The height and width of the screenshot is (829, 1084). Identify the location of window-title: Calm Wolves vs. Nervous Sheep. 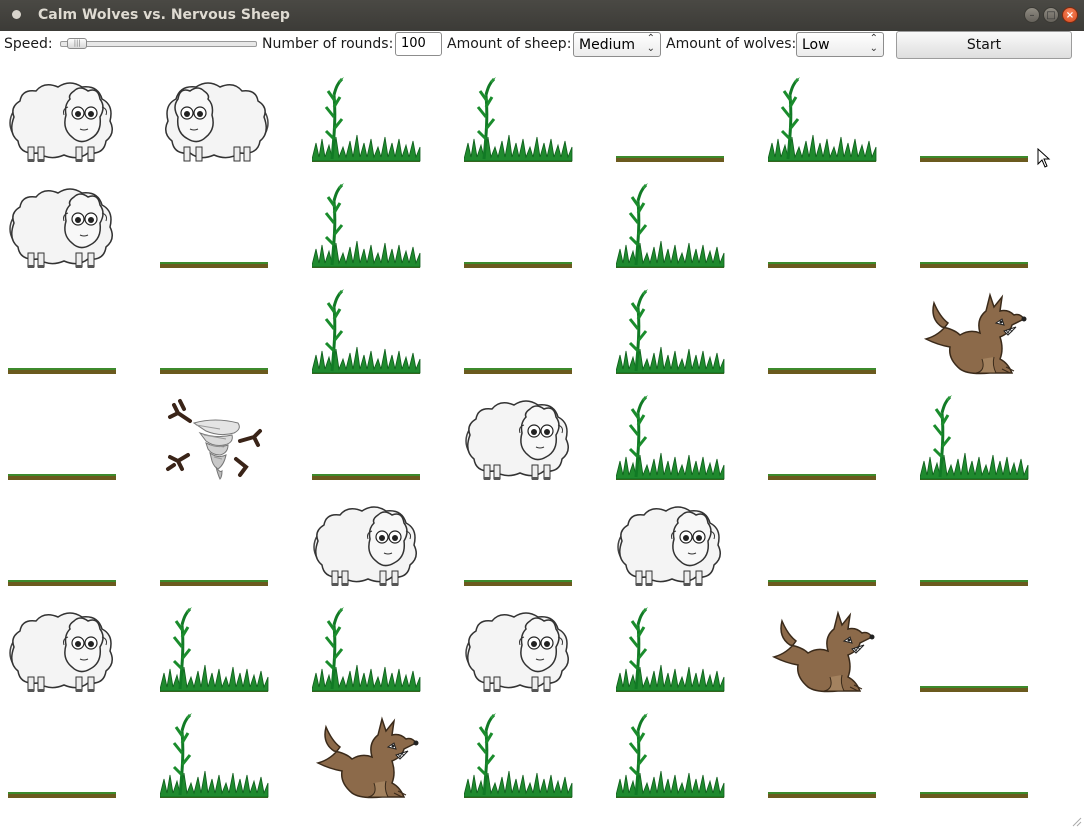
(164, 15).